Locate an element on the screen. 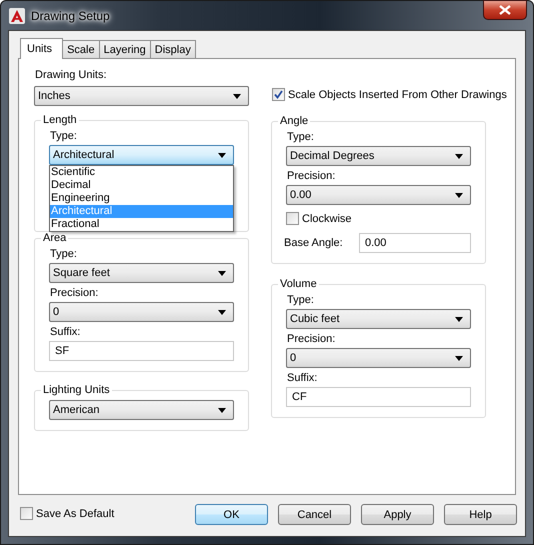 The image size is (534, 545). dropdown: Architectural is located at coordinates (141, 155).